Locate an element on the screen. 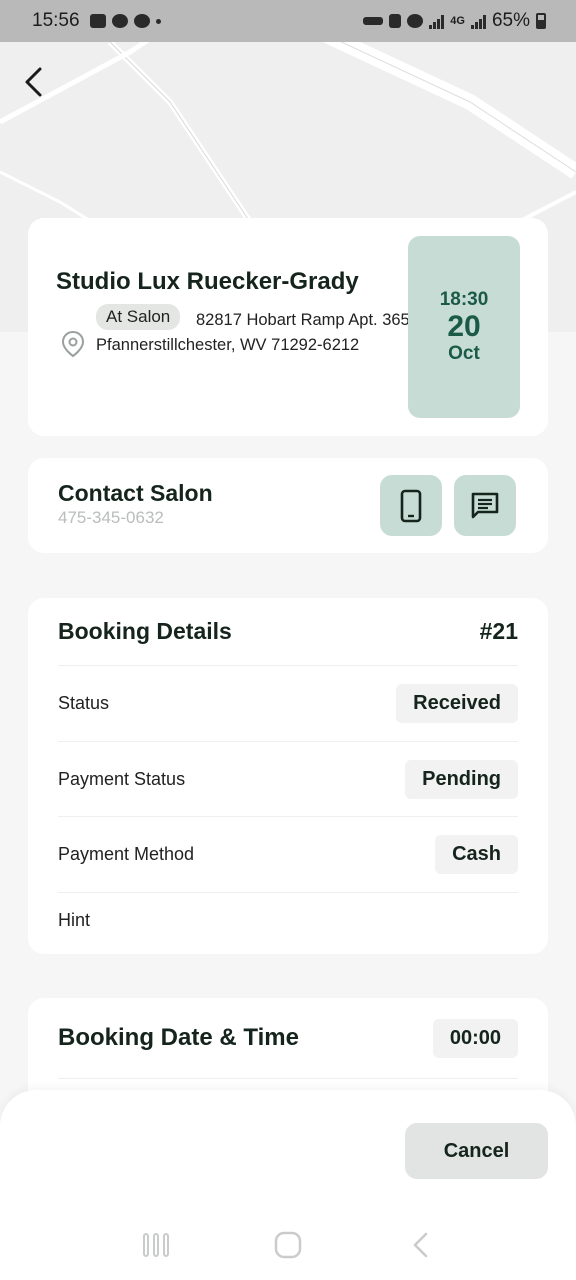  detail-row-payment-status: Payment Status Pending is located at coordinates (288, 779).